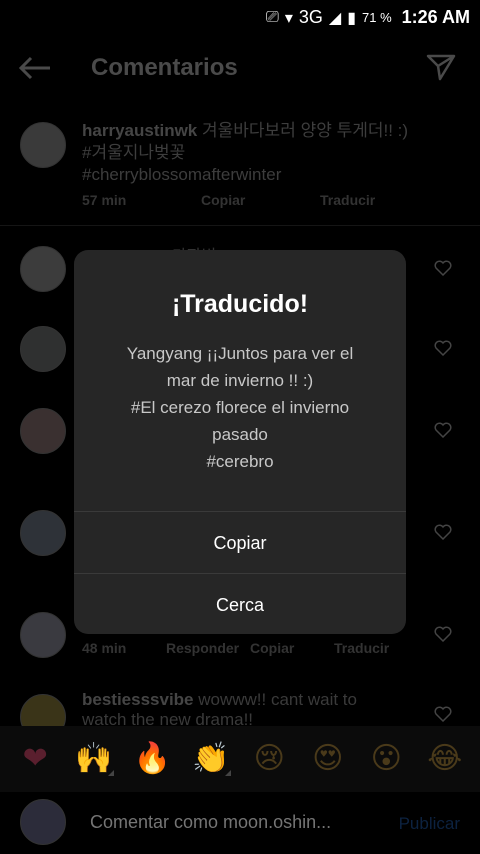  Describe the element at coordinates (240, 353) in the screenshot. I see `dialog-line: Yangyang ¡¡Juntos para ver el` at that location.